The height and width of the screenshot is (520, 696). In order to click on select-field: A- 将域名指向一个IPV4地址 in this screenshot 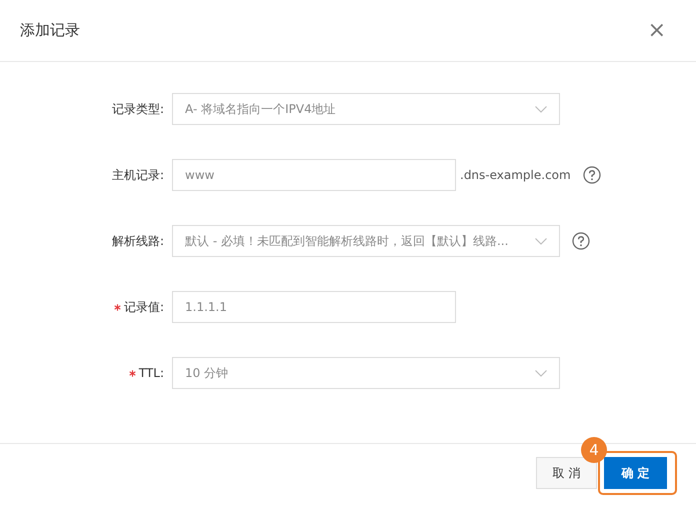, I will do `click(366, 109)`.